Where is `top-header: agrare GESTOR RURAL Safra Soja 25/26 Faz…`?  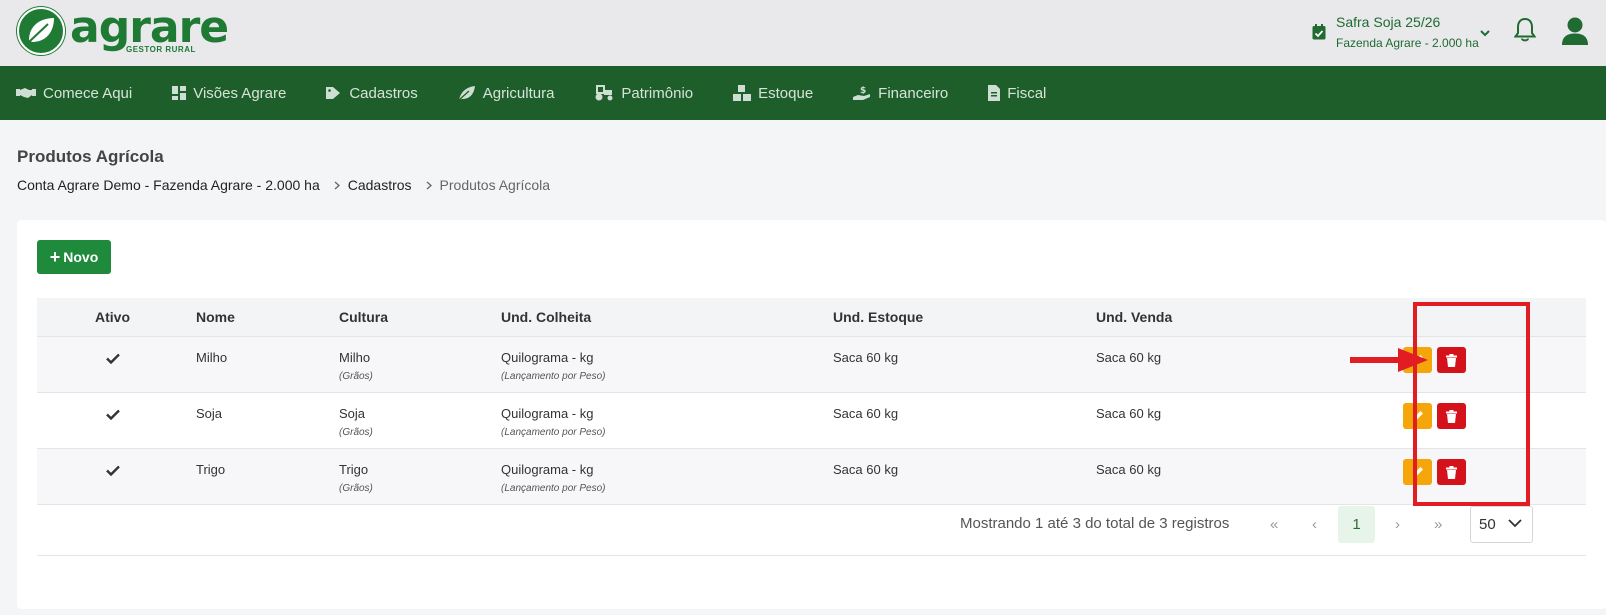
top-header: agrare GESTOR RURAL Safra Soja 25/26 Faz… is located at coordinates (803, 33).